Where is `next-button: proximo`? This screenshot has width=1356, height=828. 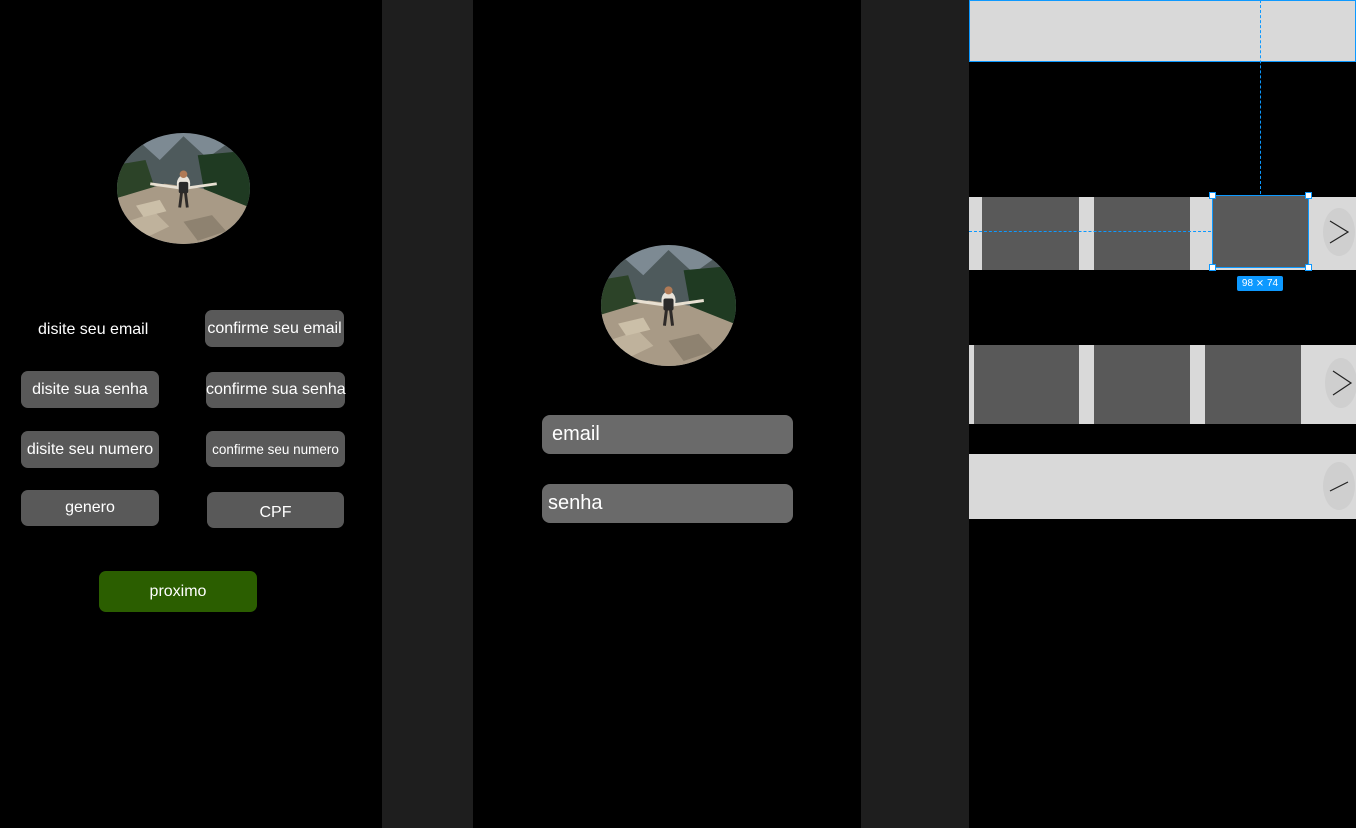 next-button: proximo is located at coordinates (178, 591).